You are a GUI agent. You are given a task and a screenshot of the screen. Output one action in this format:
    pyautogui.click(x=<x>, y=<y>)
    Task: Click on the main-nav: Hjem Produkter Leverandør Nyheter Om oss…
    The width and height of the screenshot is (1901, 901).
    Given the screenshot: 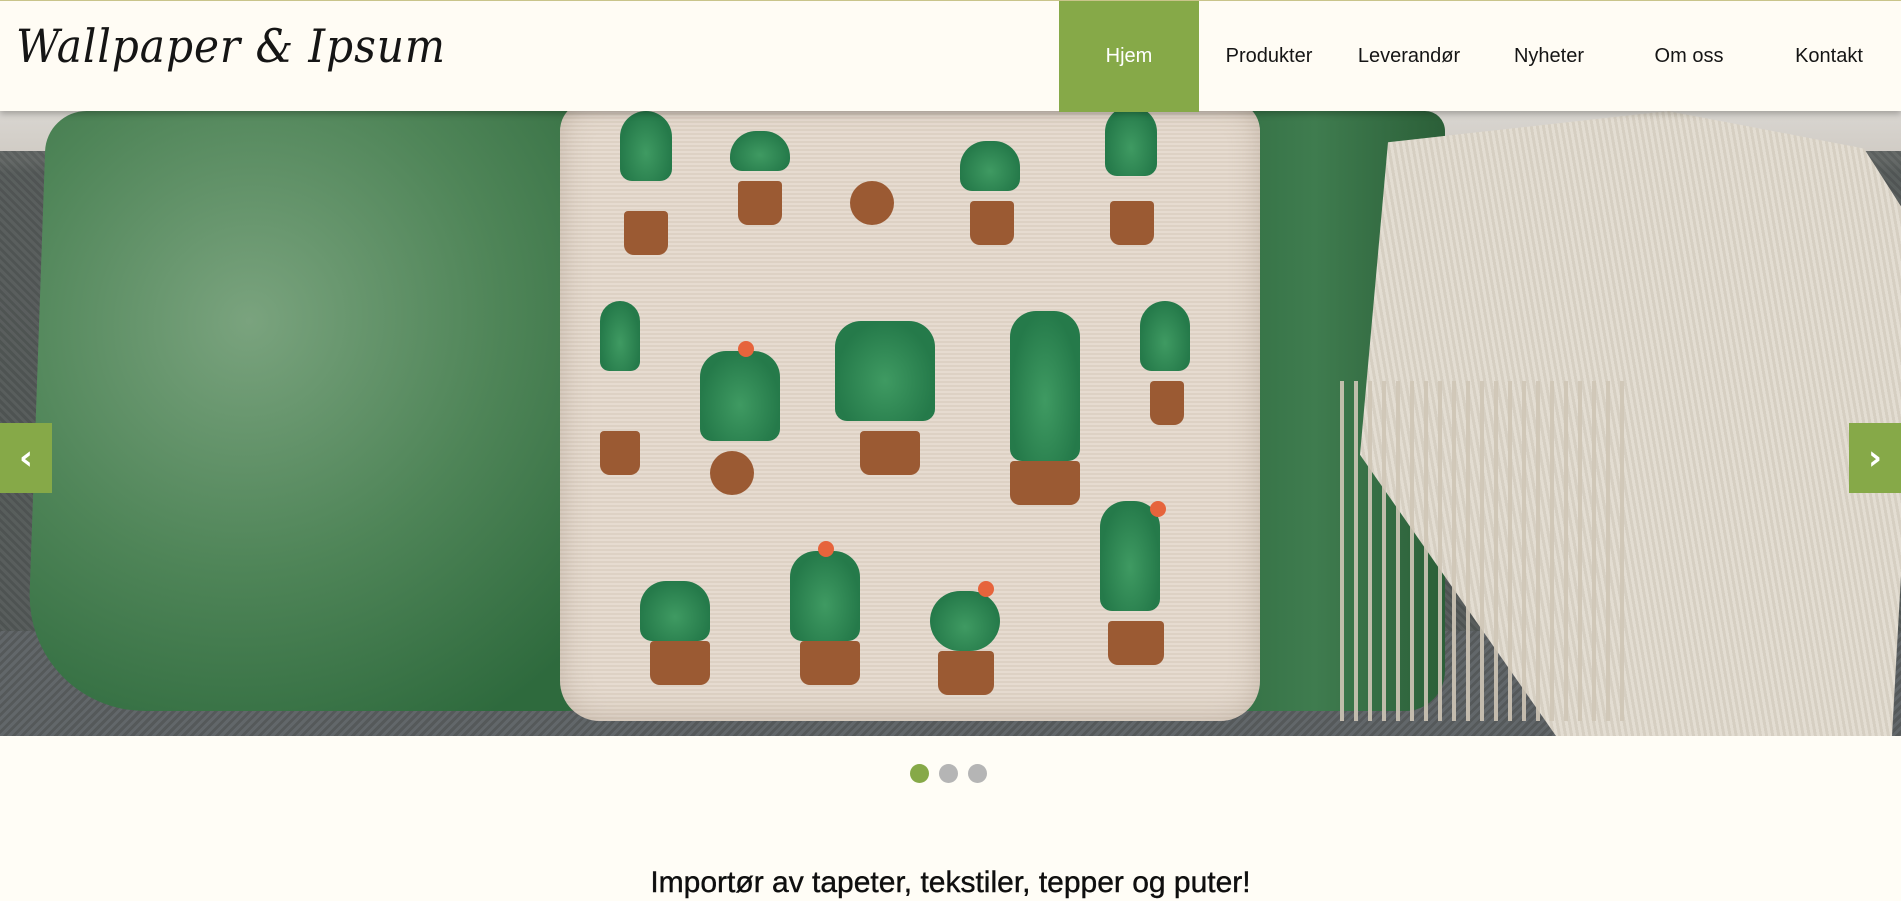 What is the action you would take?
    pyautogui.click(x=1479, y=56)
    